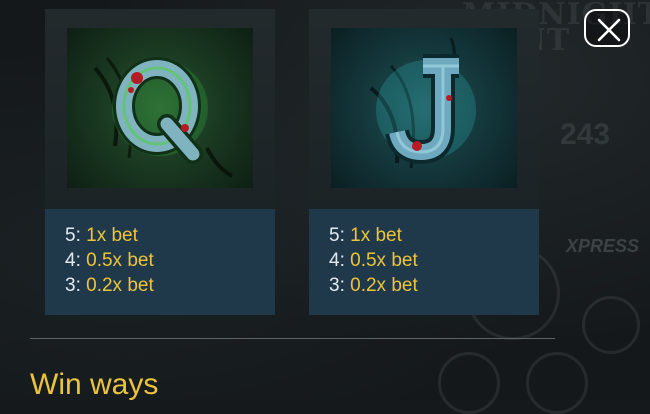 The width and height of the screenshot is (650, 414). I want to click on section-title: Win ways, so click(94, 384).